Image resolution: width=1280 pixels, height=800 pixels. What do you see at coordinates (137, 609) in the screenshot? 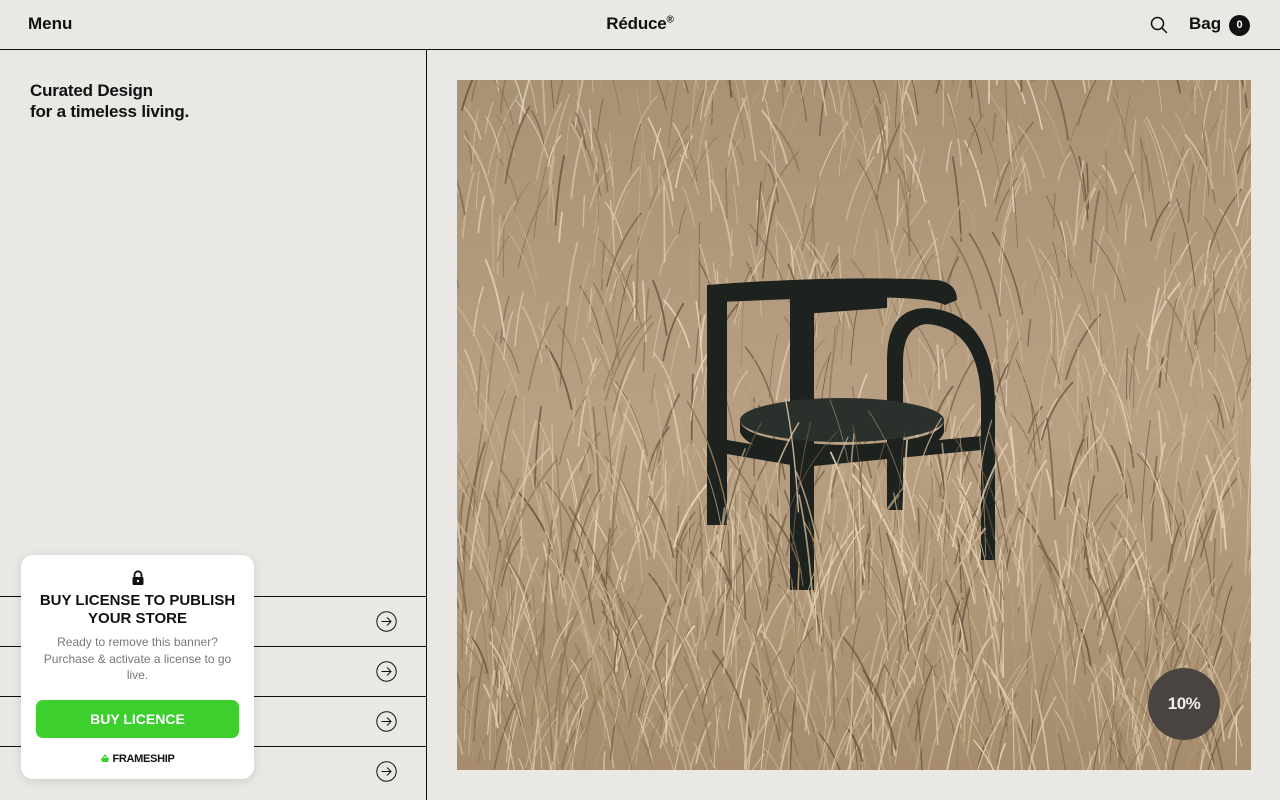
I see `license-title: BUY LICENSE TO PUBLISH YOUR STORE` at bounding box center [137, 609].